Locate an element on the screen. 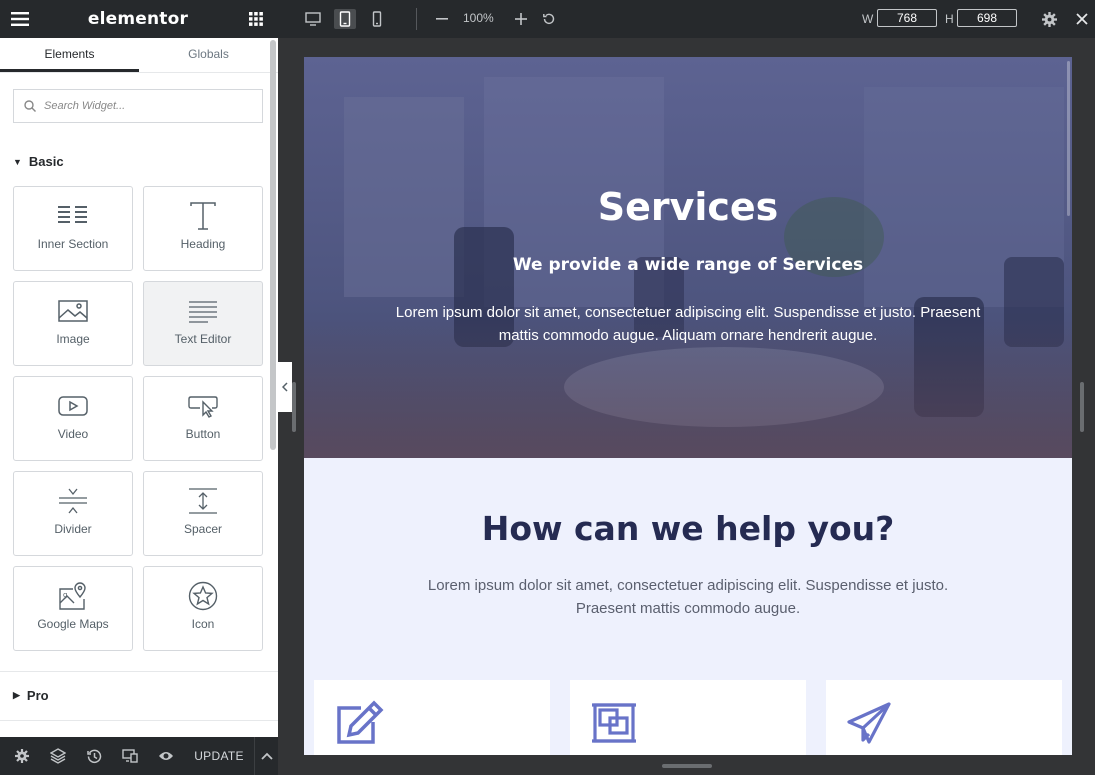 The height and width of the screenshot is (775, 1095). toolbar-separator is located at coordinates (416, 19).